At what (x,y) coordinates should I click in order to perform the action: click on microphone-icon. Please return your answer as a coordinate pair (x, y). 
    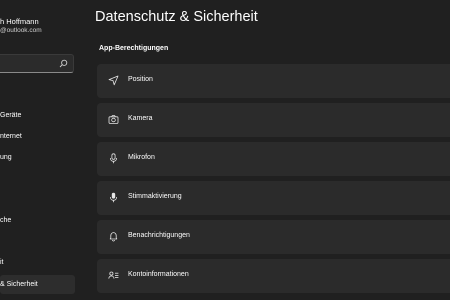
    Looking at the image, I should click on (113, 158).